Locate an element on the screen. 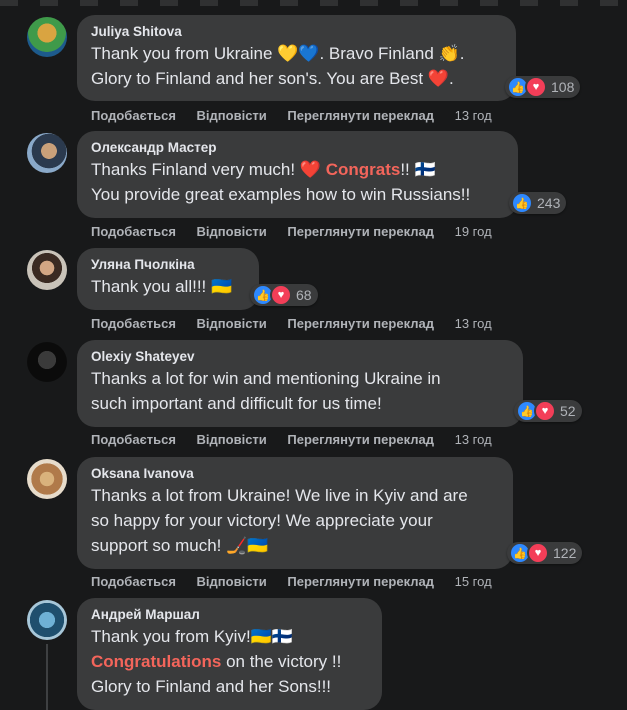 The image size is (627, 710). comment-line: support so much! 🏒🇺🇦 is located at coordinates (180, 545).